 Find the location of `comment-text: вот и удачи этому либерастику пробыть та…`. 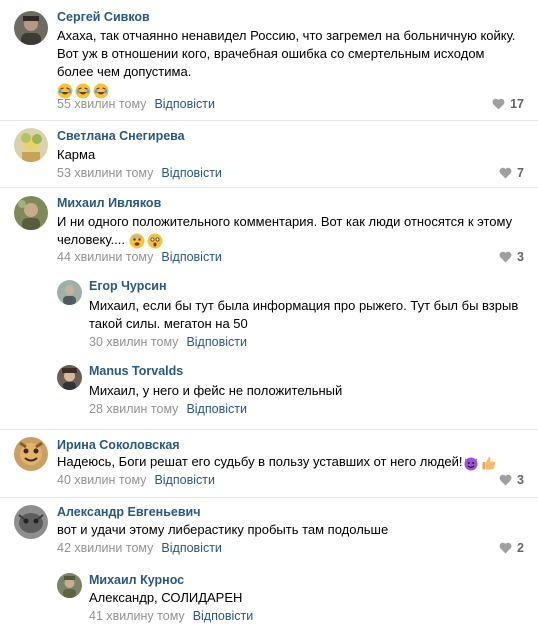

comment-text: вот и удачи этому либерастику пробыть та… is located at coordinates (223, 529).